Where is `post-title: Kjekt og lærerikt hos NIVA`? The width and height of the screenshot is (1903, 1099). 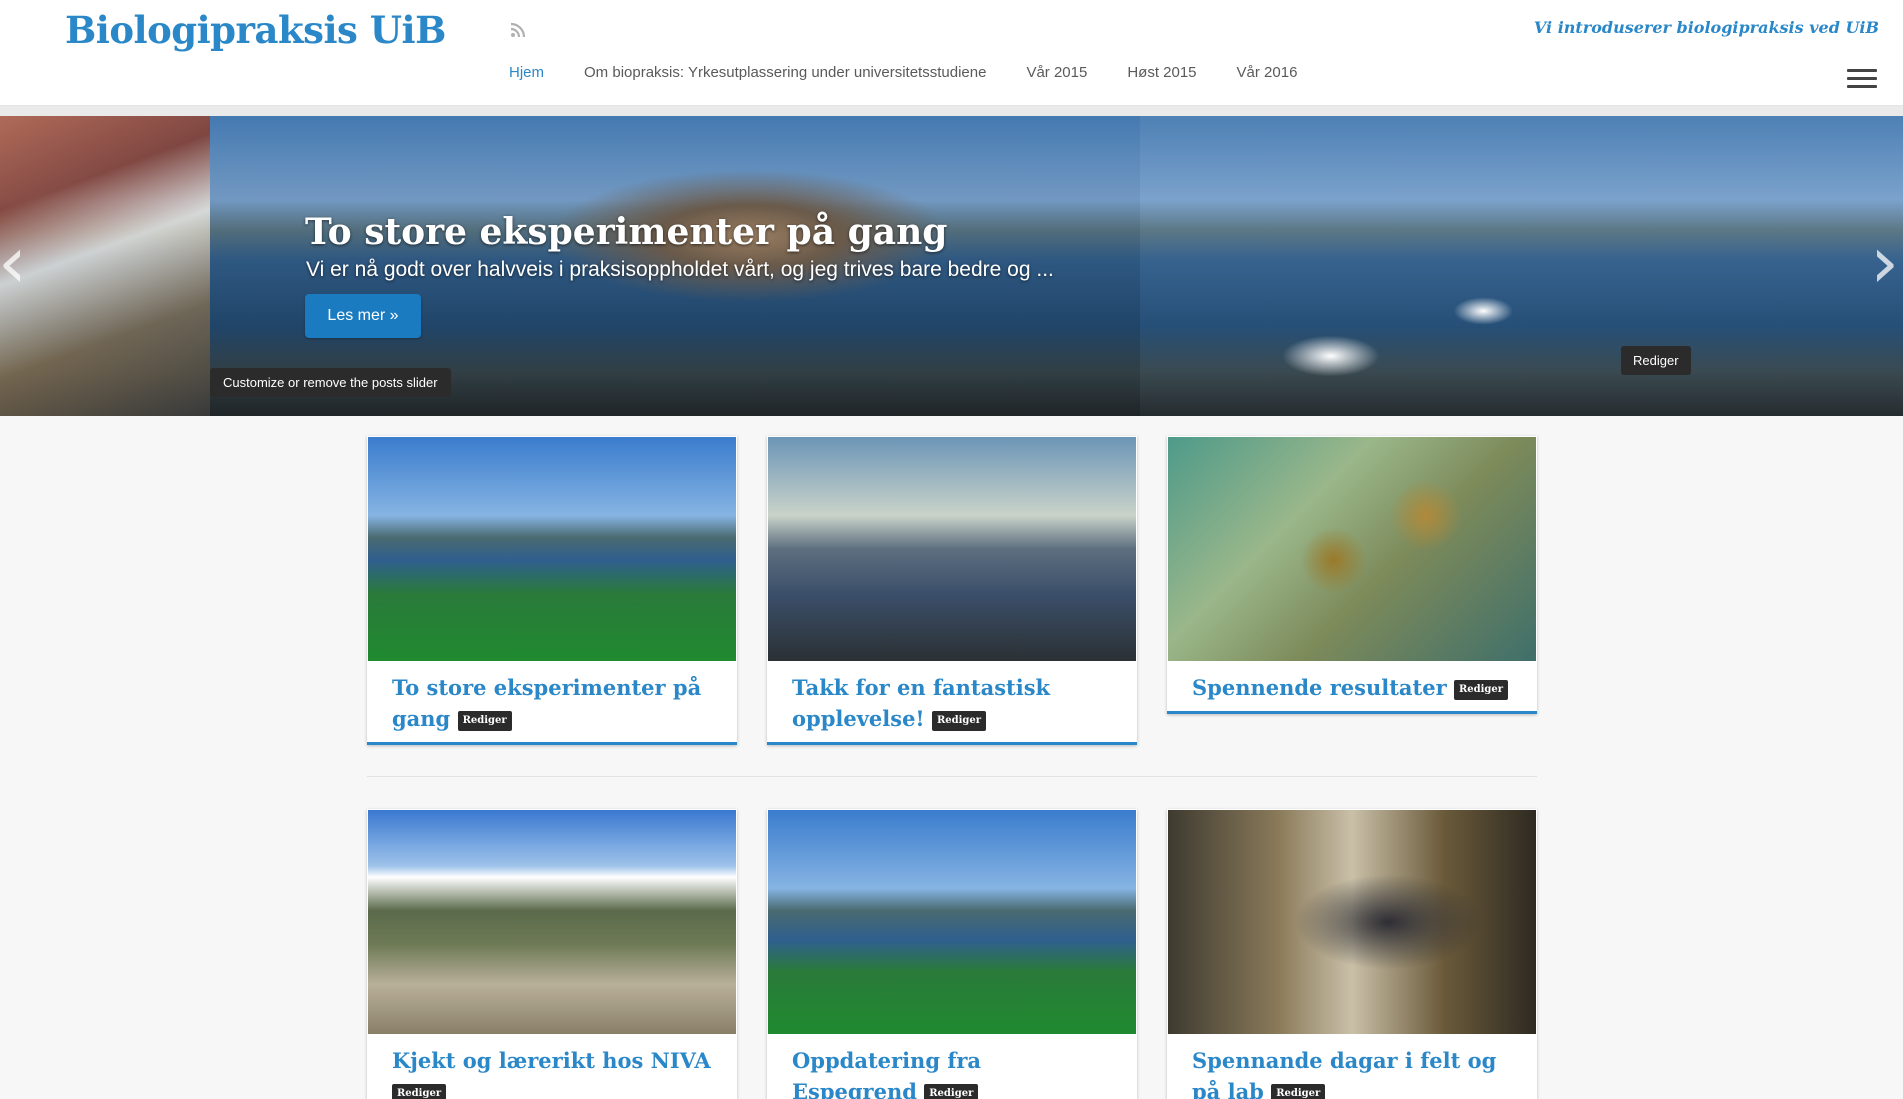
post-title: Kjekt og lærerikt hos NIVA is located at coordinates (551, 1060).